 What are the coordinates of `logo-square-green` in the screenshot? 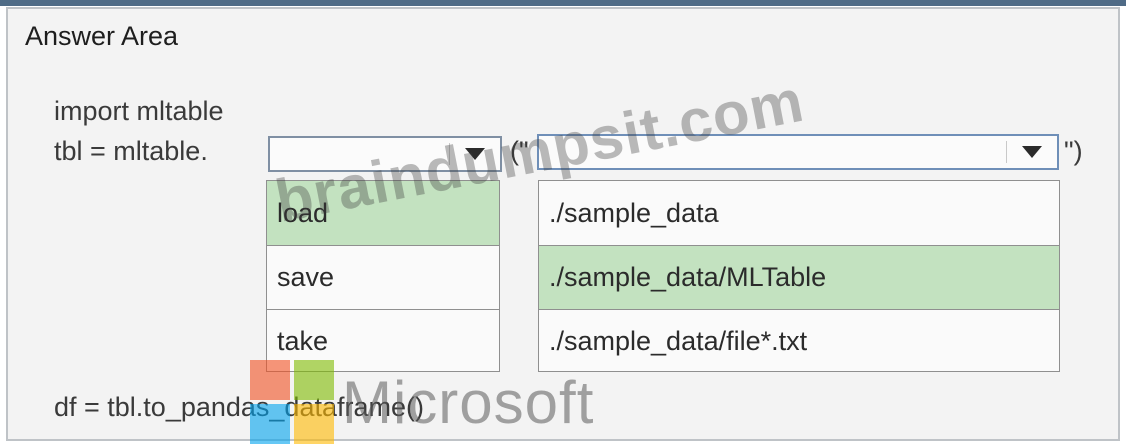 It's located at (314, 380).